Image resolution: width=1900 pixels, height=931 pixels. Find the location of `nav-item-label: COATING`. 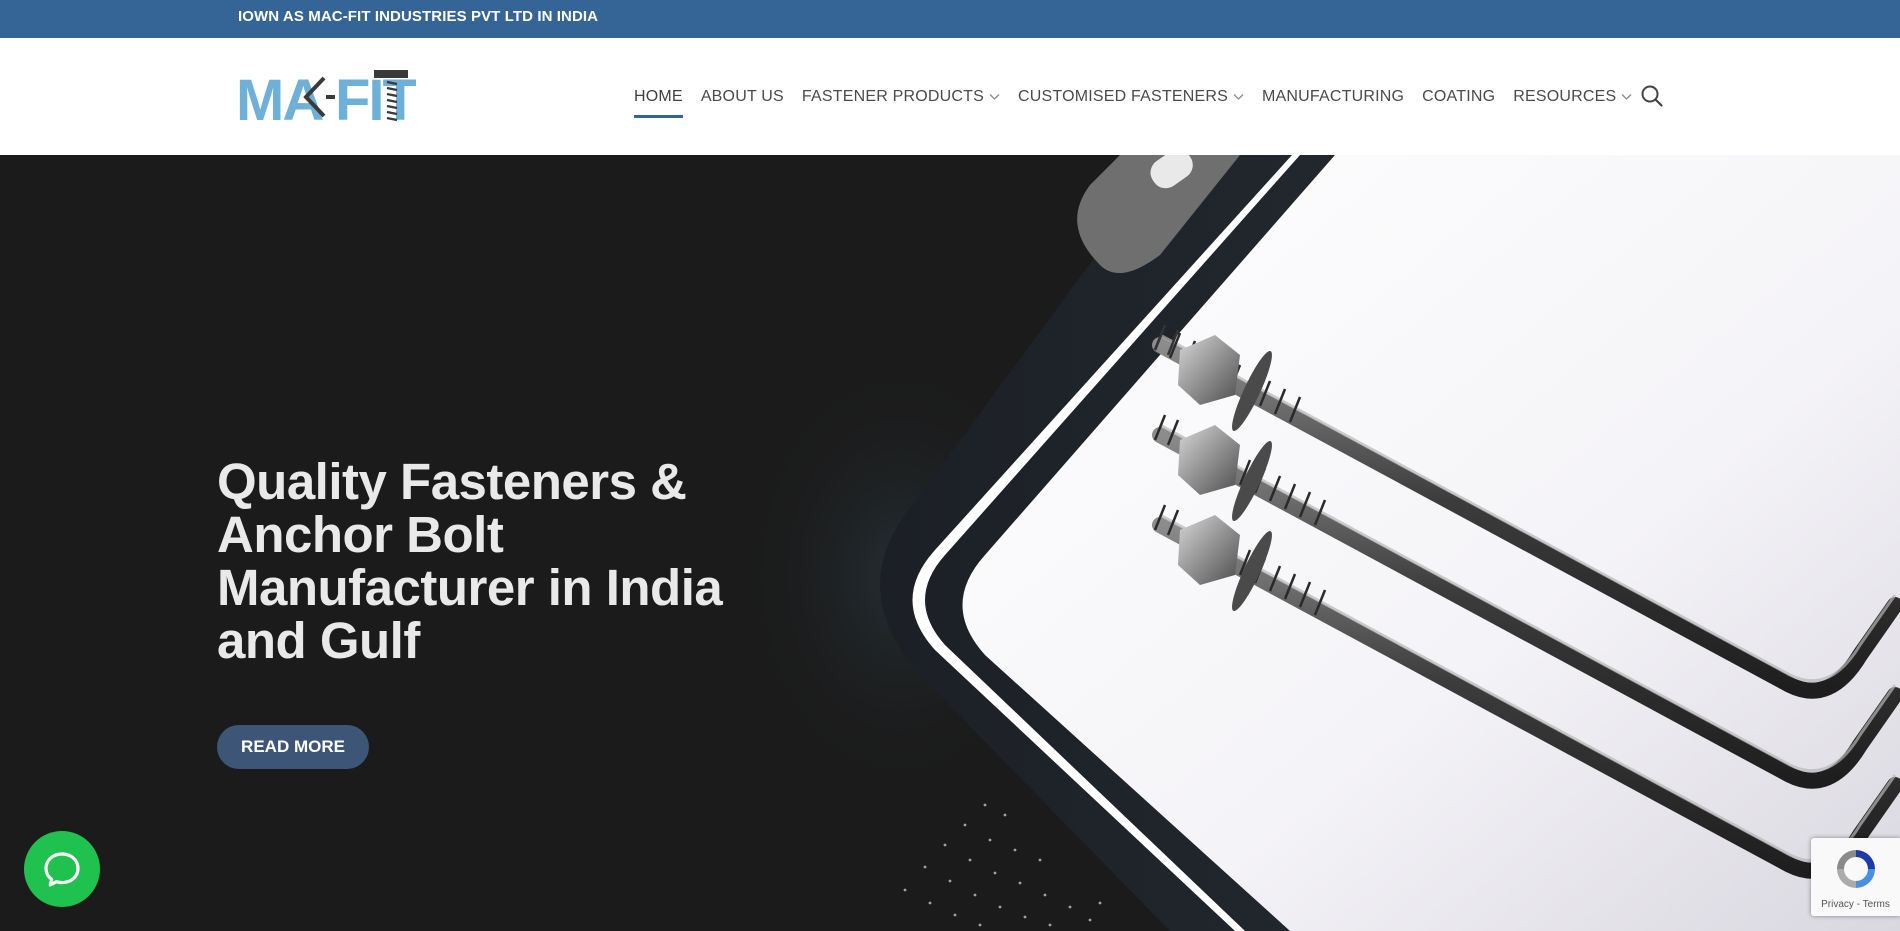

nav-item-label: COATING is located at coordinates (1459, 96).